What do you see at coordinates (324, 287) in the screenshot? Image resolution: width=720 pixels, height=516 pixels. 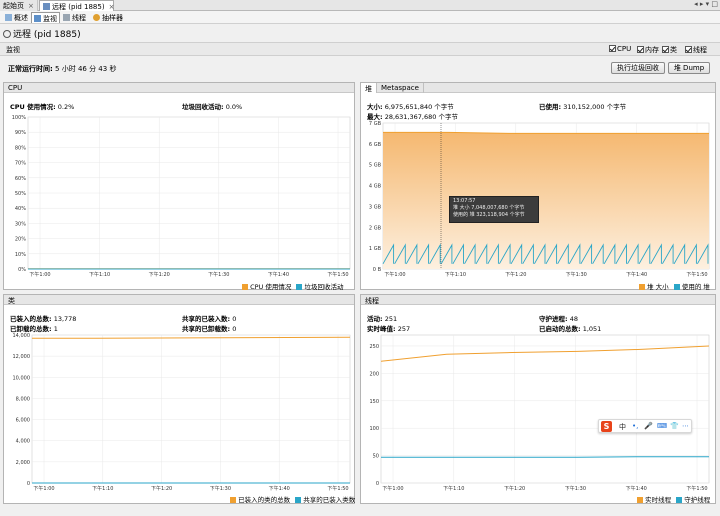 I see `legend-label: 垃圾回收活动` at bounding box center [324, 287].